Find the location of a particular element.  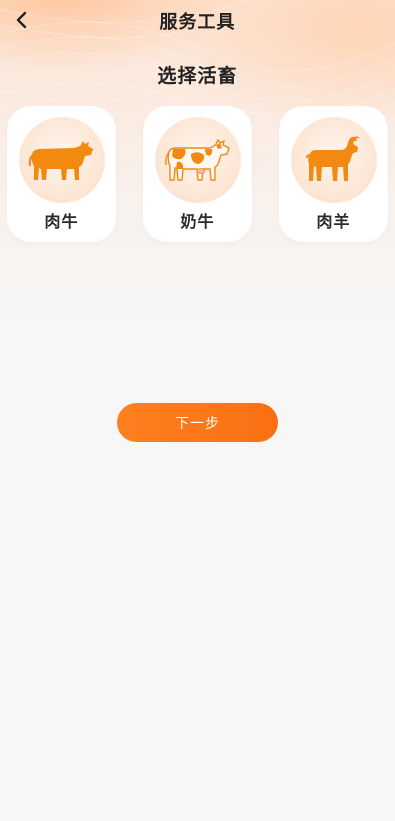

dairy-cow-icon is located at coordinates (197, 159).